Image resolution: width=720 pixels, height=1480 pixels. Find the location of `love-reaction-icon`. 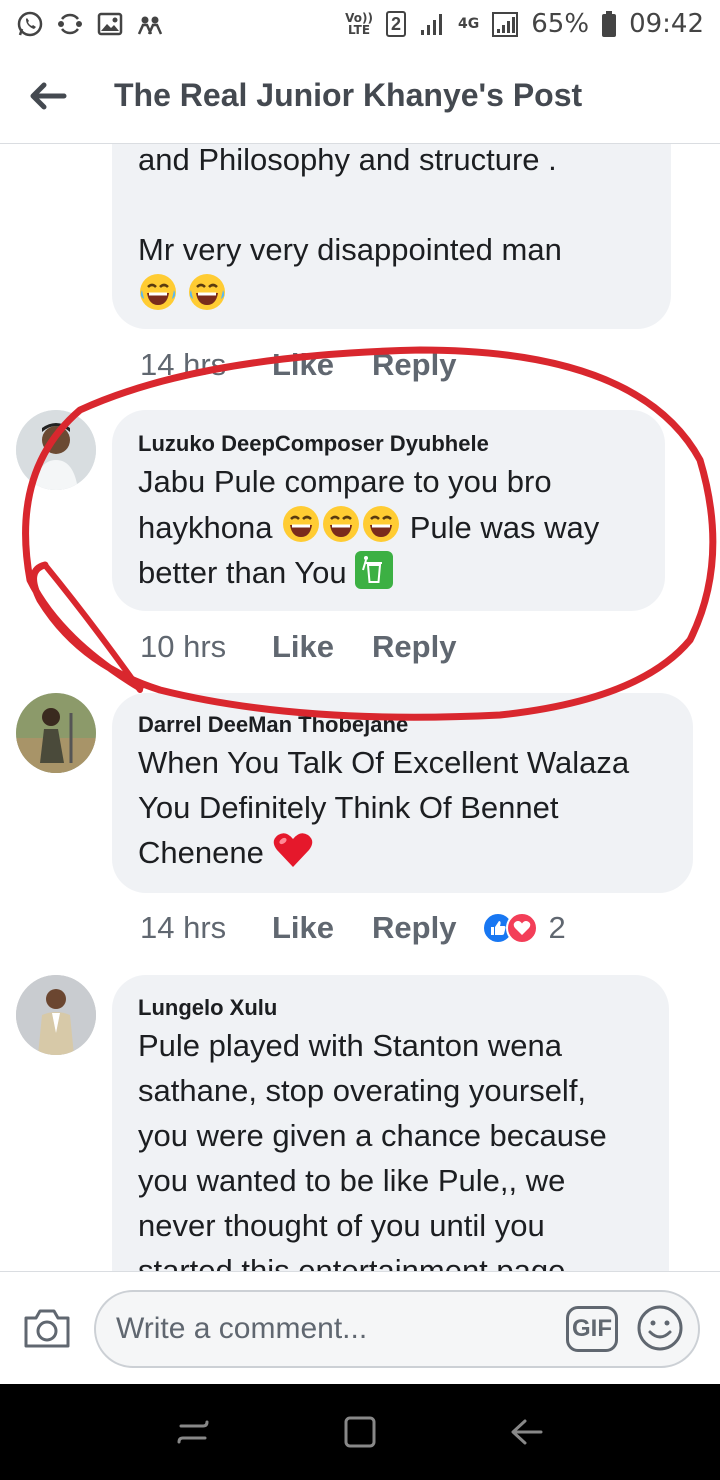

love-reaction-icon is located at coordinates (522, 928).